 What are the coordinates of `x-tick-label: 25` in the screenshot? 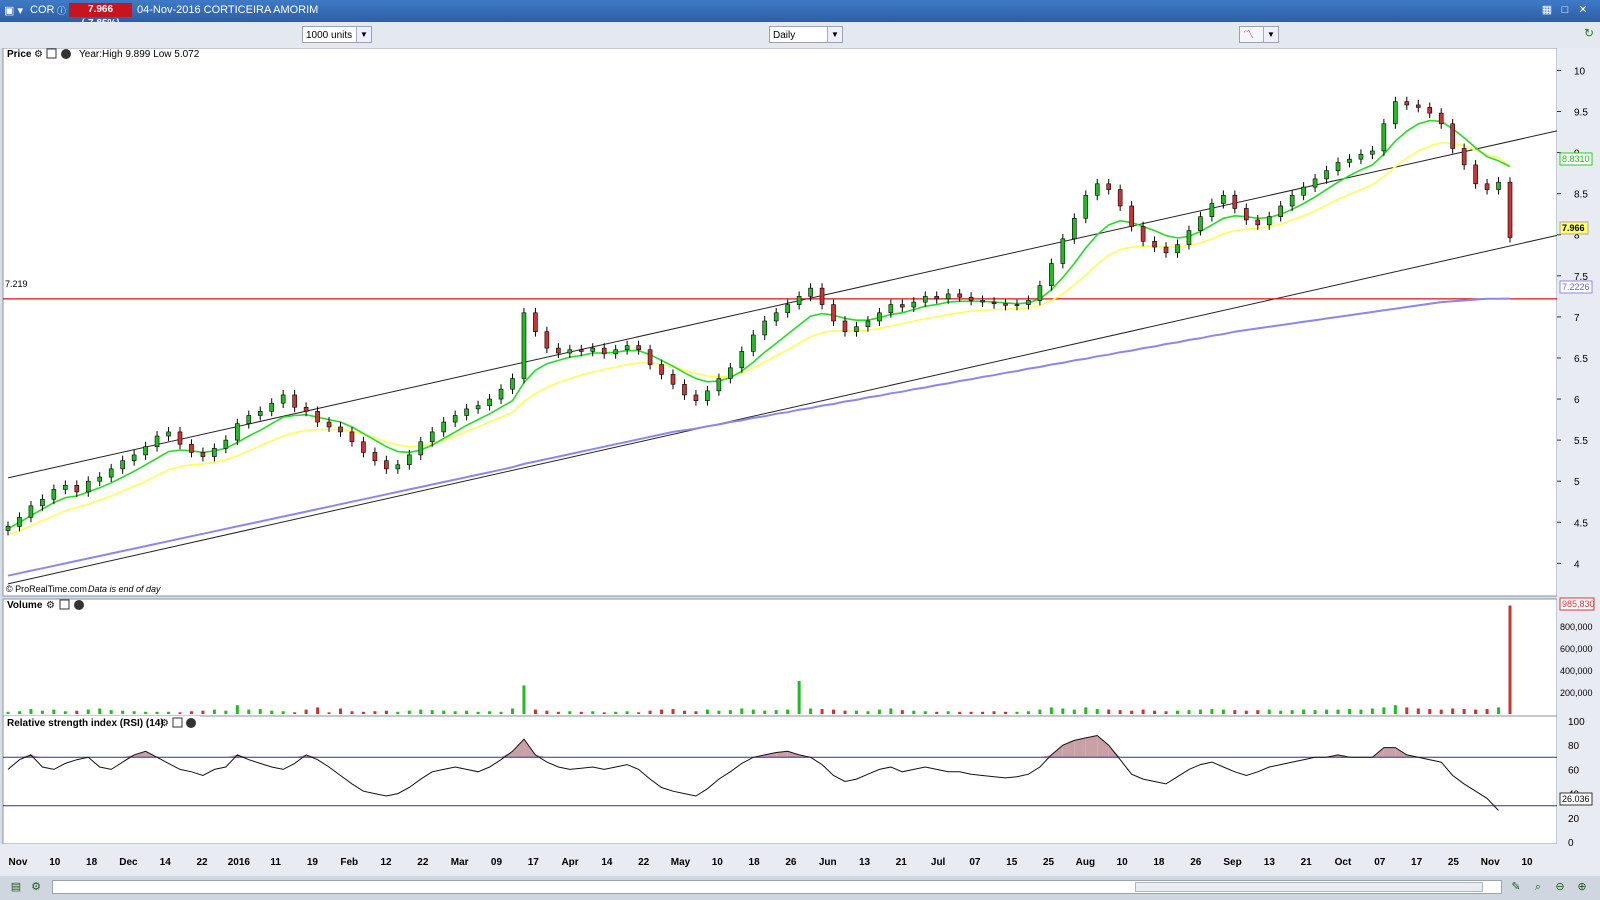 It's located at (1049, 862).